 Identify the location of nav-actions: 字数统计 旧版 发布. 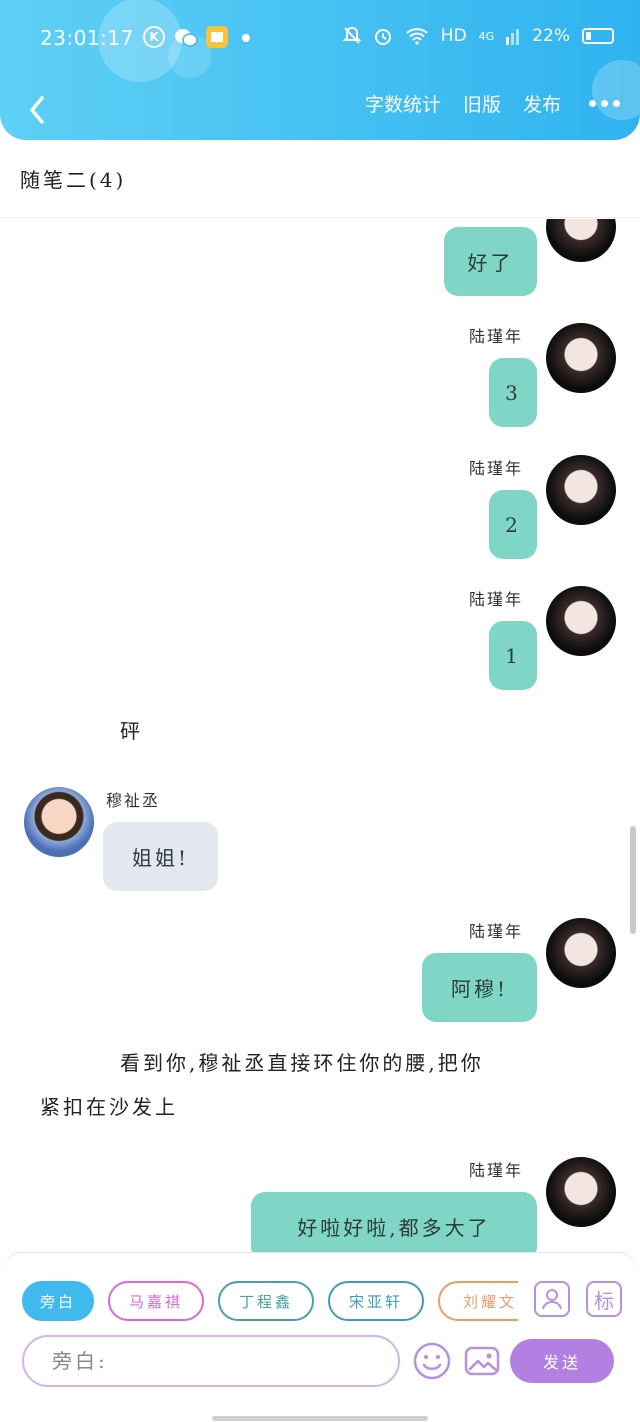
(492, 103).